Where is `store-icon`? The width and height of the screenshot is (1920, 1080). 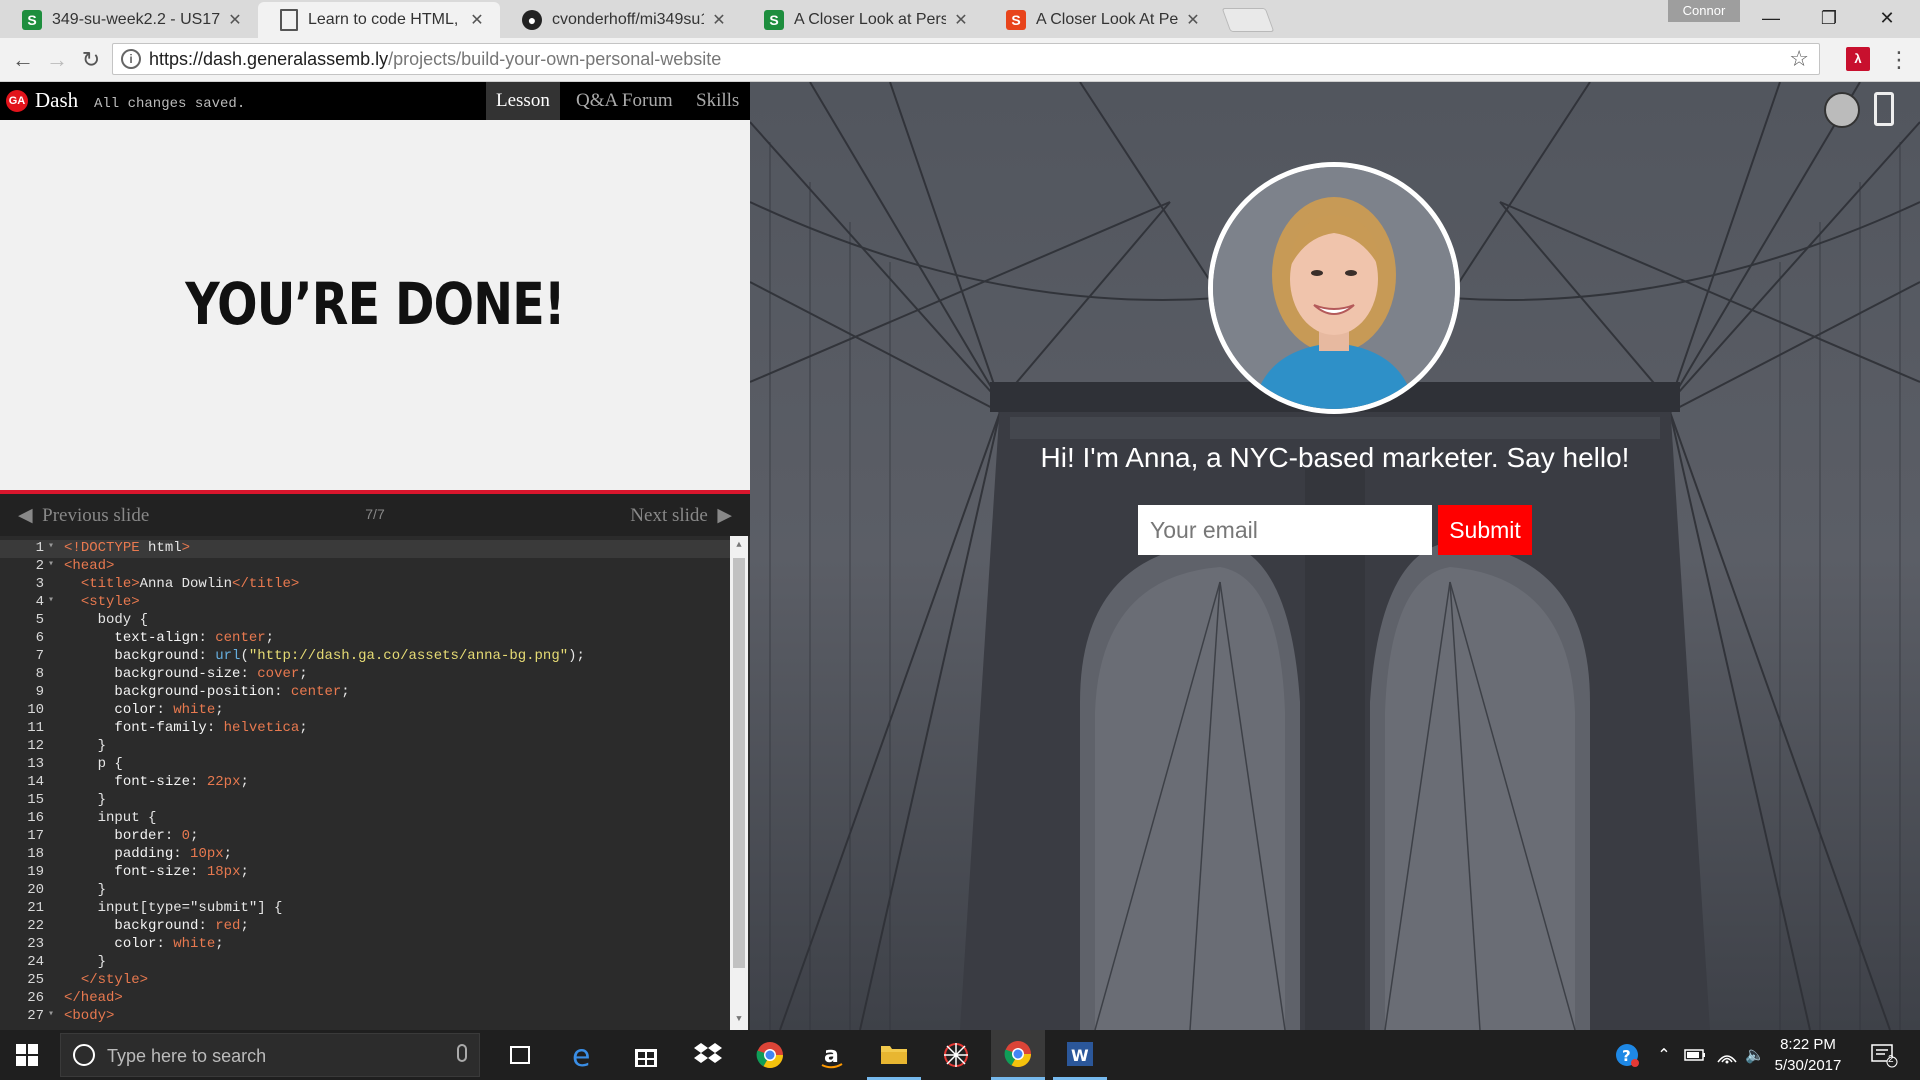
store-icon is located at coordinates (646, 1055).